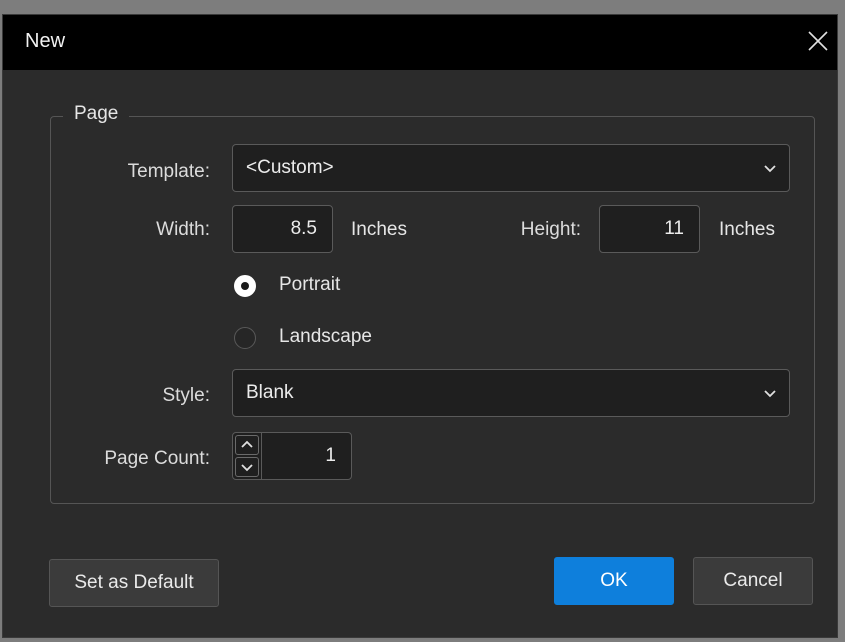 The width and height of the screenshot is (845, 642). What do you see at coordinates (245, 338) in the screenshot?
I see `landscape-radio` at bounding box center [245, 338].